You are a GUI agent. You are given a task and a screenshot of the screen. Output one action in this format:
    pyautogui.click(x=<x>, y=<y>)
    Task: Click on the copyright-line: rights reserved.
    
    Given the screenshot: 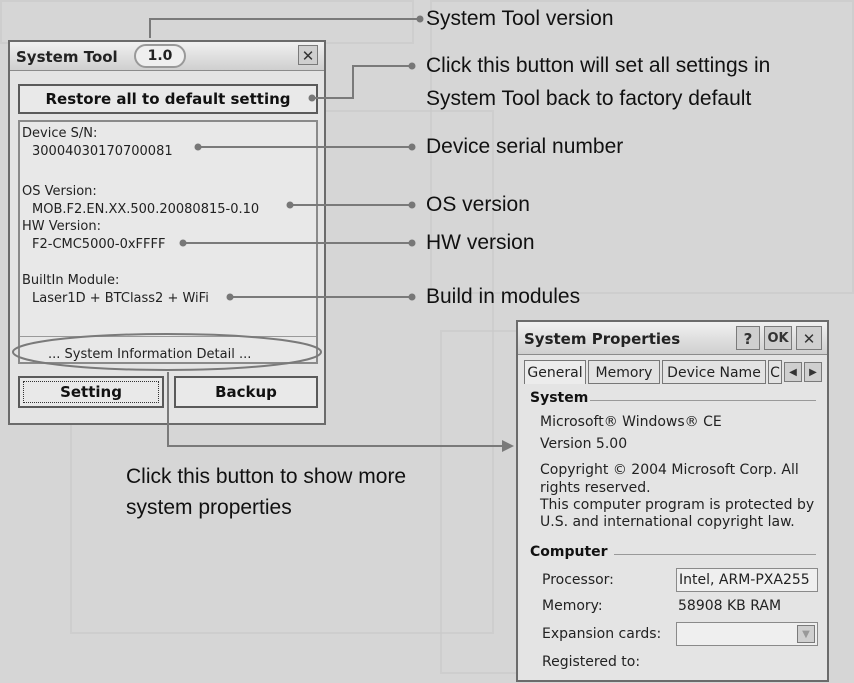 What is the action you would take?
    pyautogui.click(x=595, y=488)
    